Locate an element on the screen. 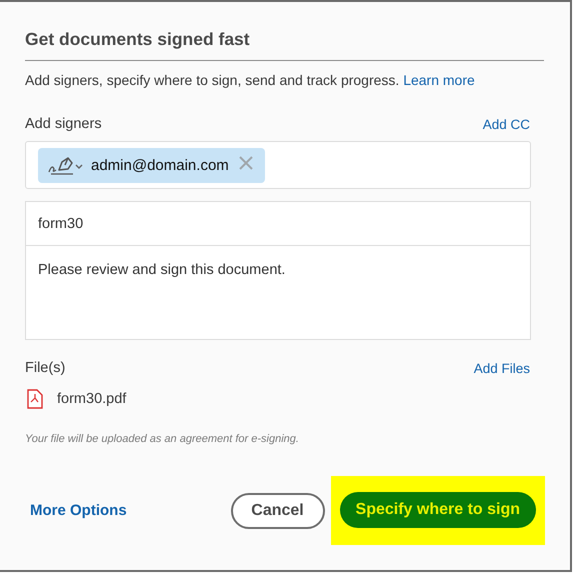 This screenshot has height=573, width=580. agreement-name-field: form30 is located at coordinates (278, 223).